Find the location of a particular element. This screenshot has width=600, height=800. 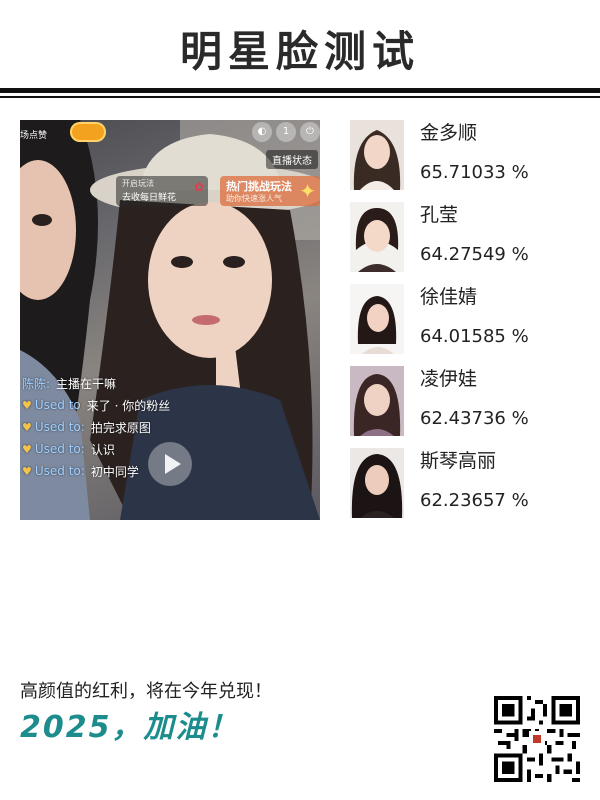

similarity-score: 65.71033 % is located at coordinates (474, 172).